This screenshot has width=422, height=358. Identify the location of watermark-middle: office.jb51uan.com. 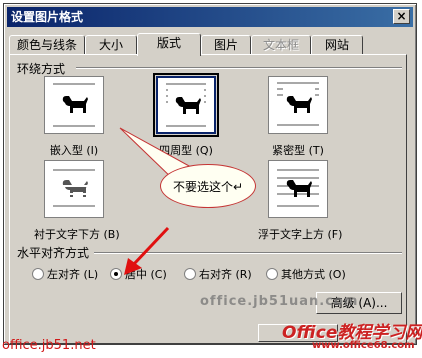
(279, 301).